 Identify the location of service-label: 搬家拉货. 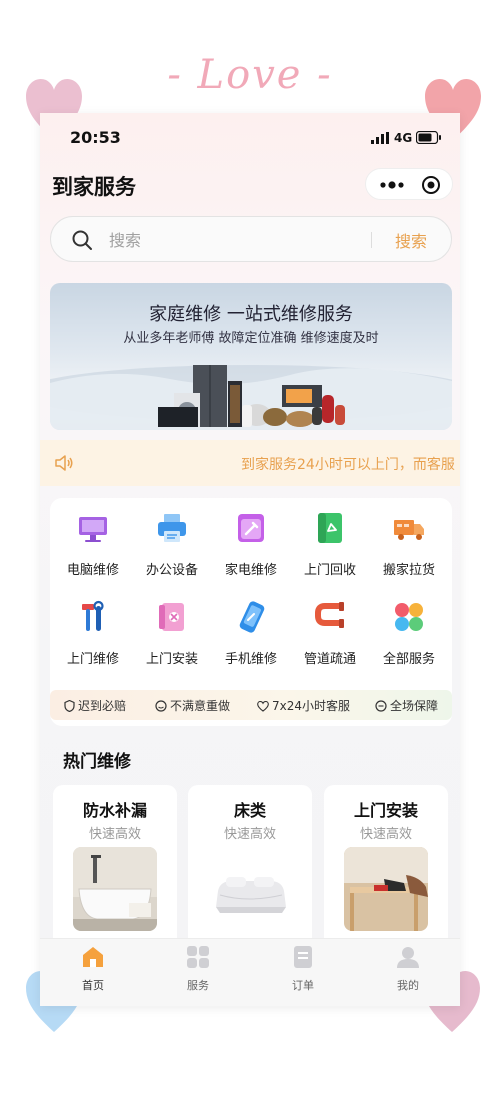
(408, 570).